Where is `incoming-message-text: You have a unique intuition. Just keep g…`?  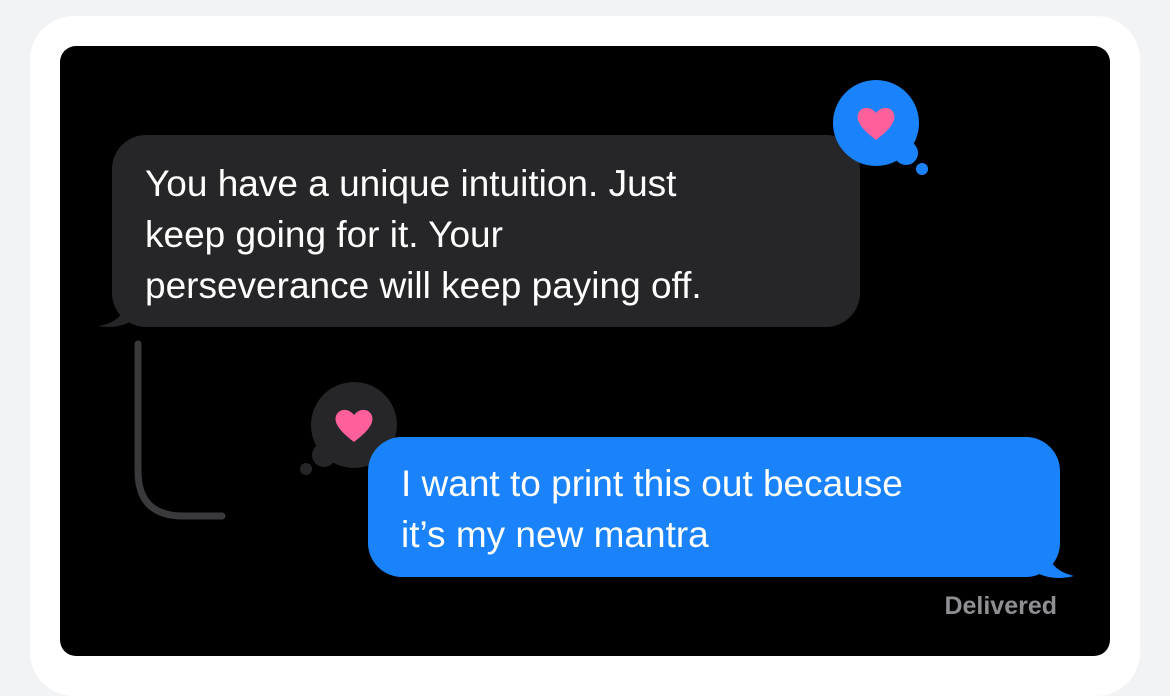
incoming-message-text: You have a unique intuition. Just keep g… is located at coordinates (423, 234).